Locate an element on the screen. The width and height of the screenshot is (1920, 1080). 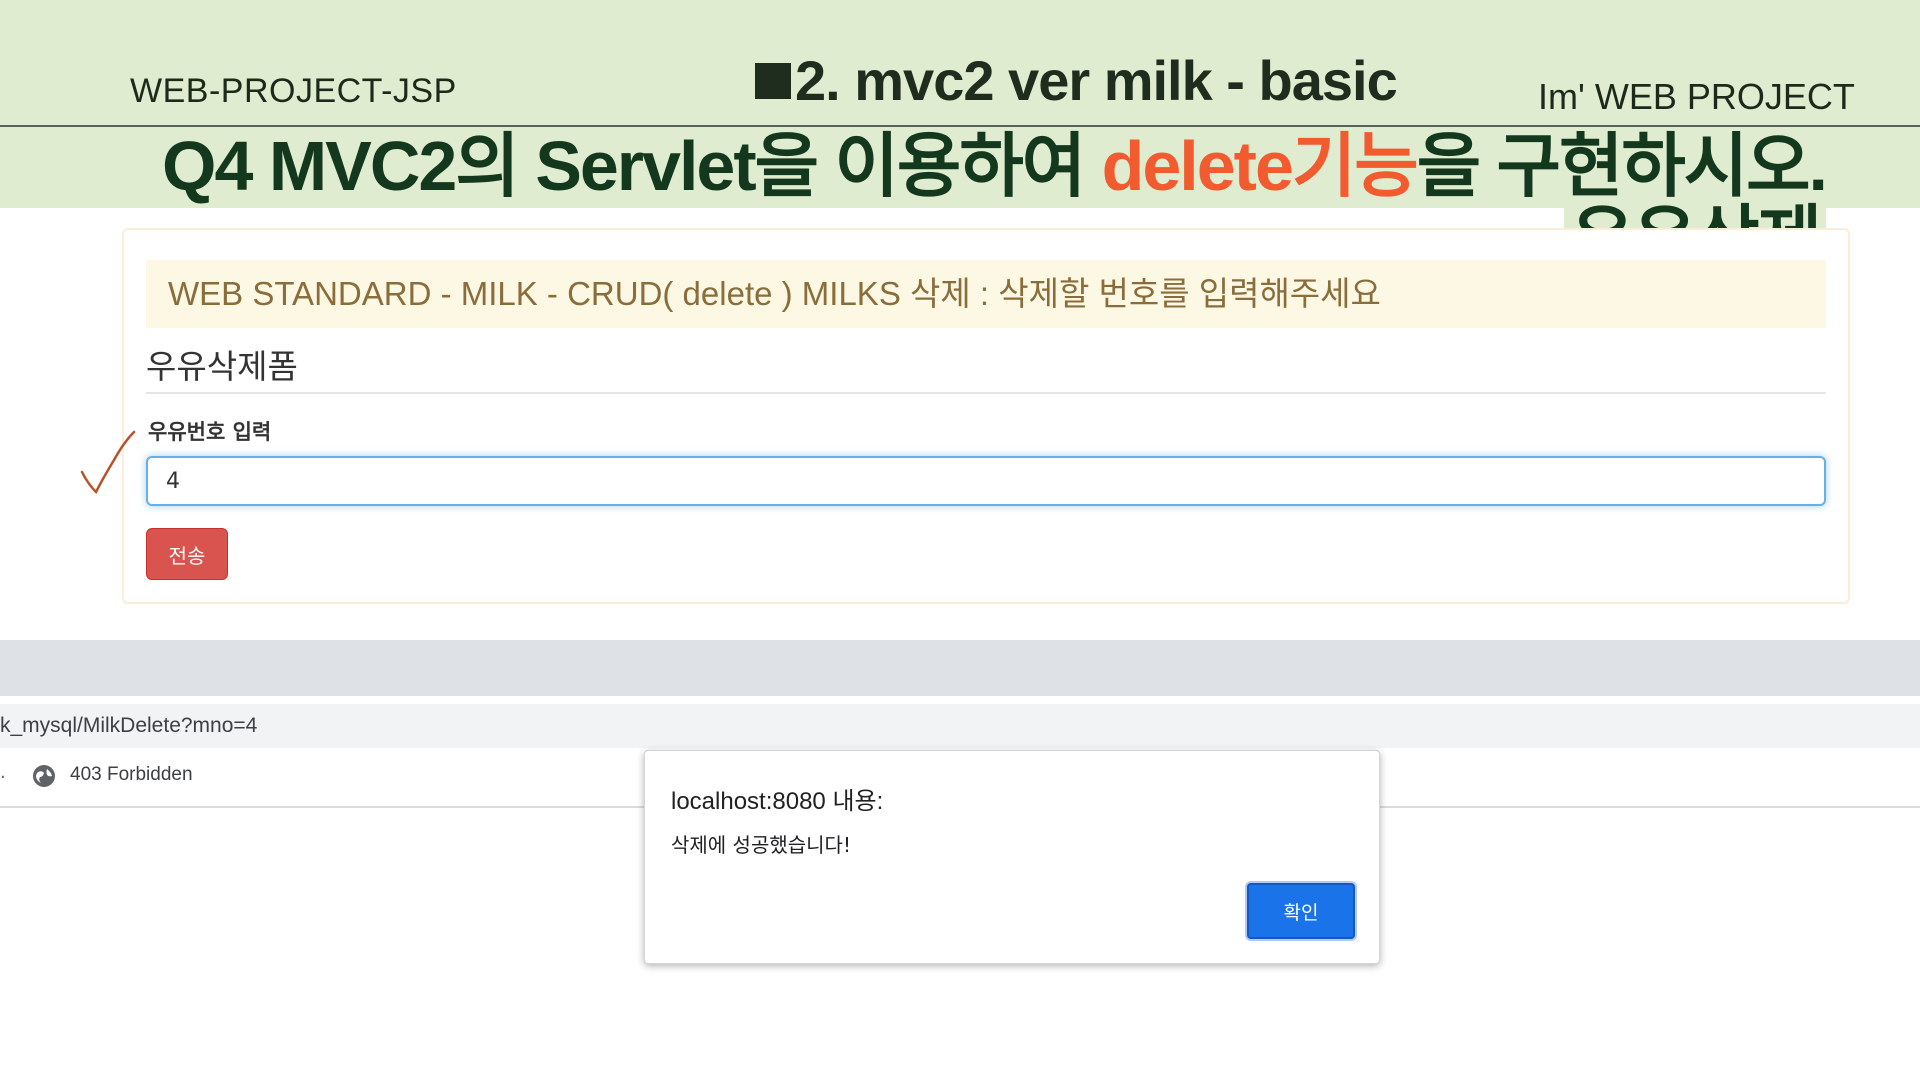
slide-center-title: 2. mvc2 ver milk - basic is located at coordinates (1076, 80).